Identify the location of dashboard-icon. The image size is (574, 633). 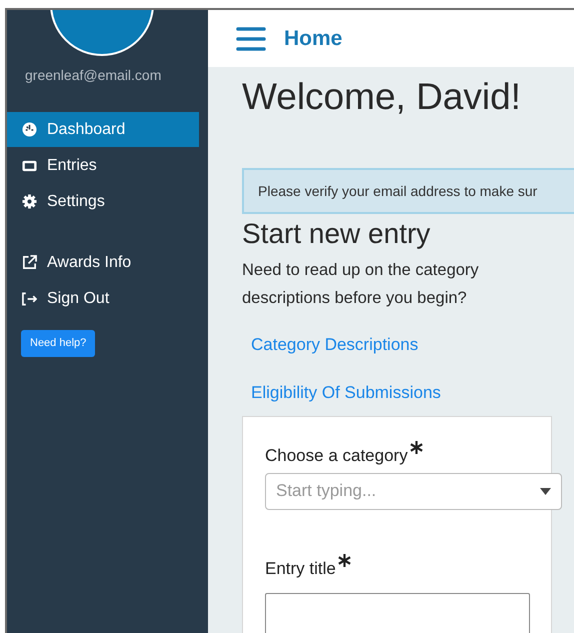
(29, 129).